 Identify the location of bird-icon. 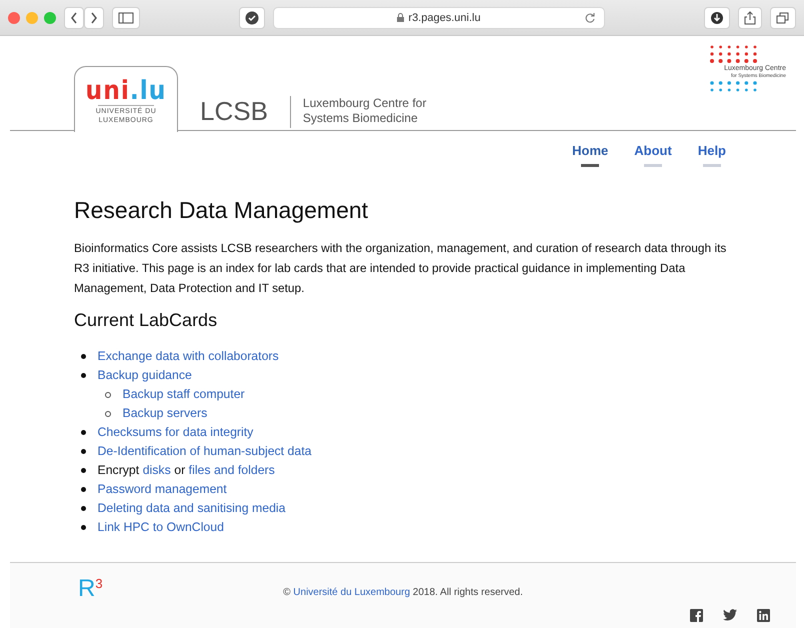
(730, 615).